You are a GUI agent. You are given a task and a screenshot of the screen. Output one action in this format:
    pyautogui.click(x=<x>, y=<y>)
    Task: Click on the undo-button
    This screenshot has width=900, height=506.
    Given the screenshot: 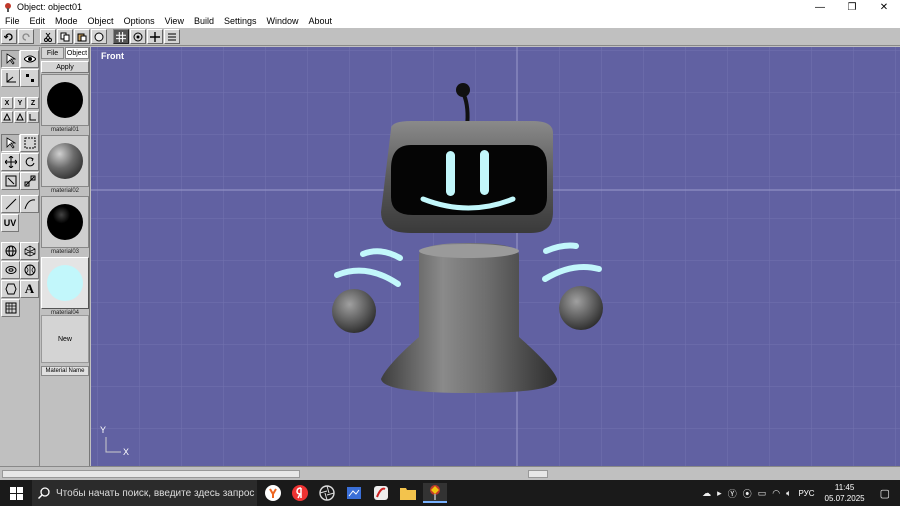 What is the action you would take?
    pyautogui.click(x=9, y=36)
    